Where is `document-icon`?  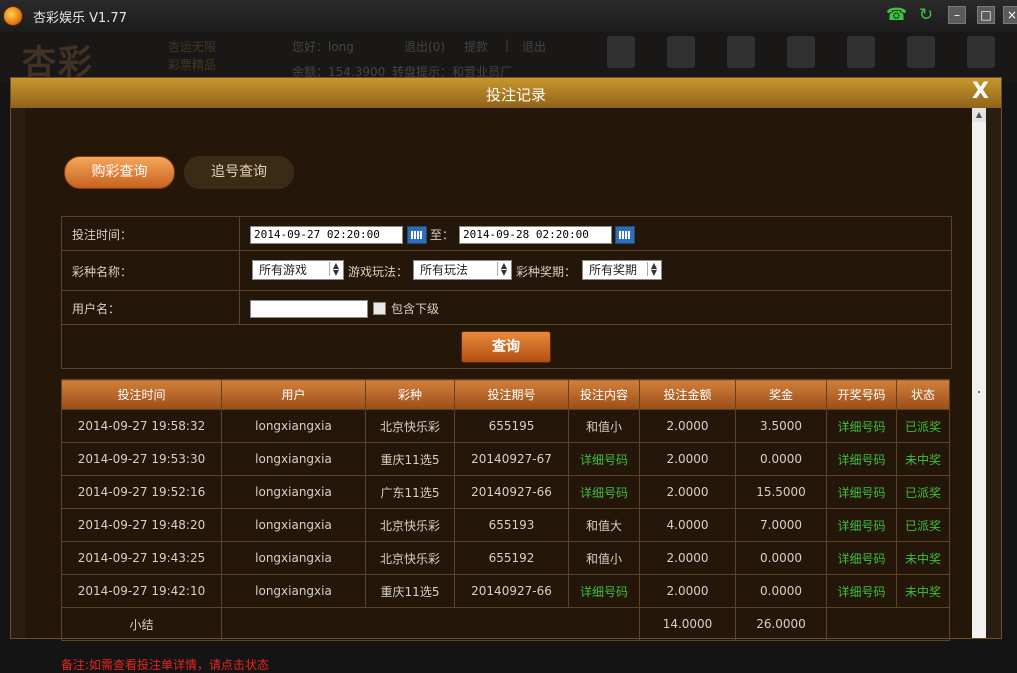 document-icon is located at coordinates (741, 52).